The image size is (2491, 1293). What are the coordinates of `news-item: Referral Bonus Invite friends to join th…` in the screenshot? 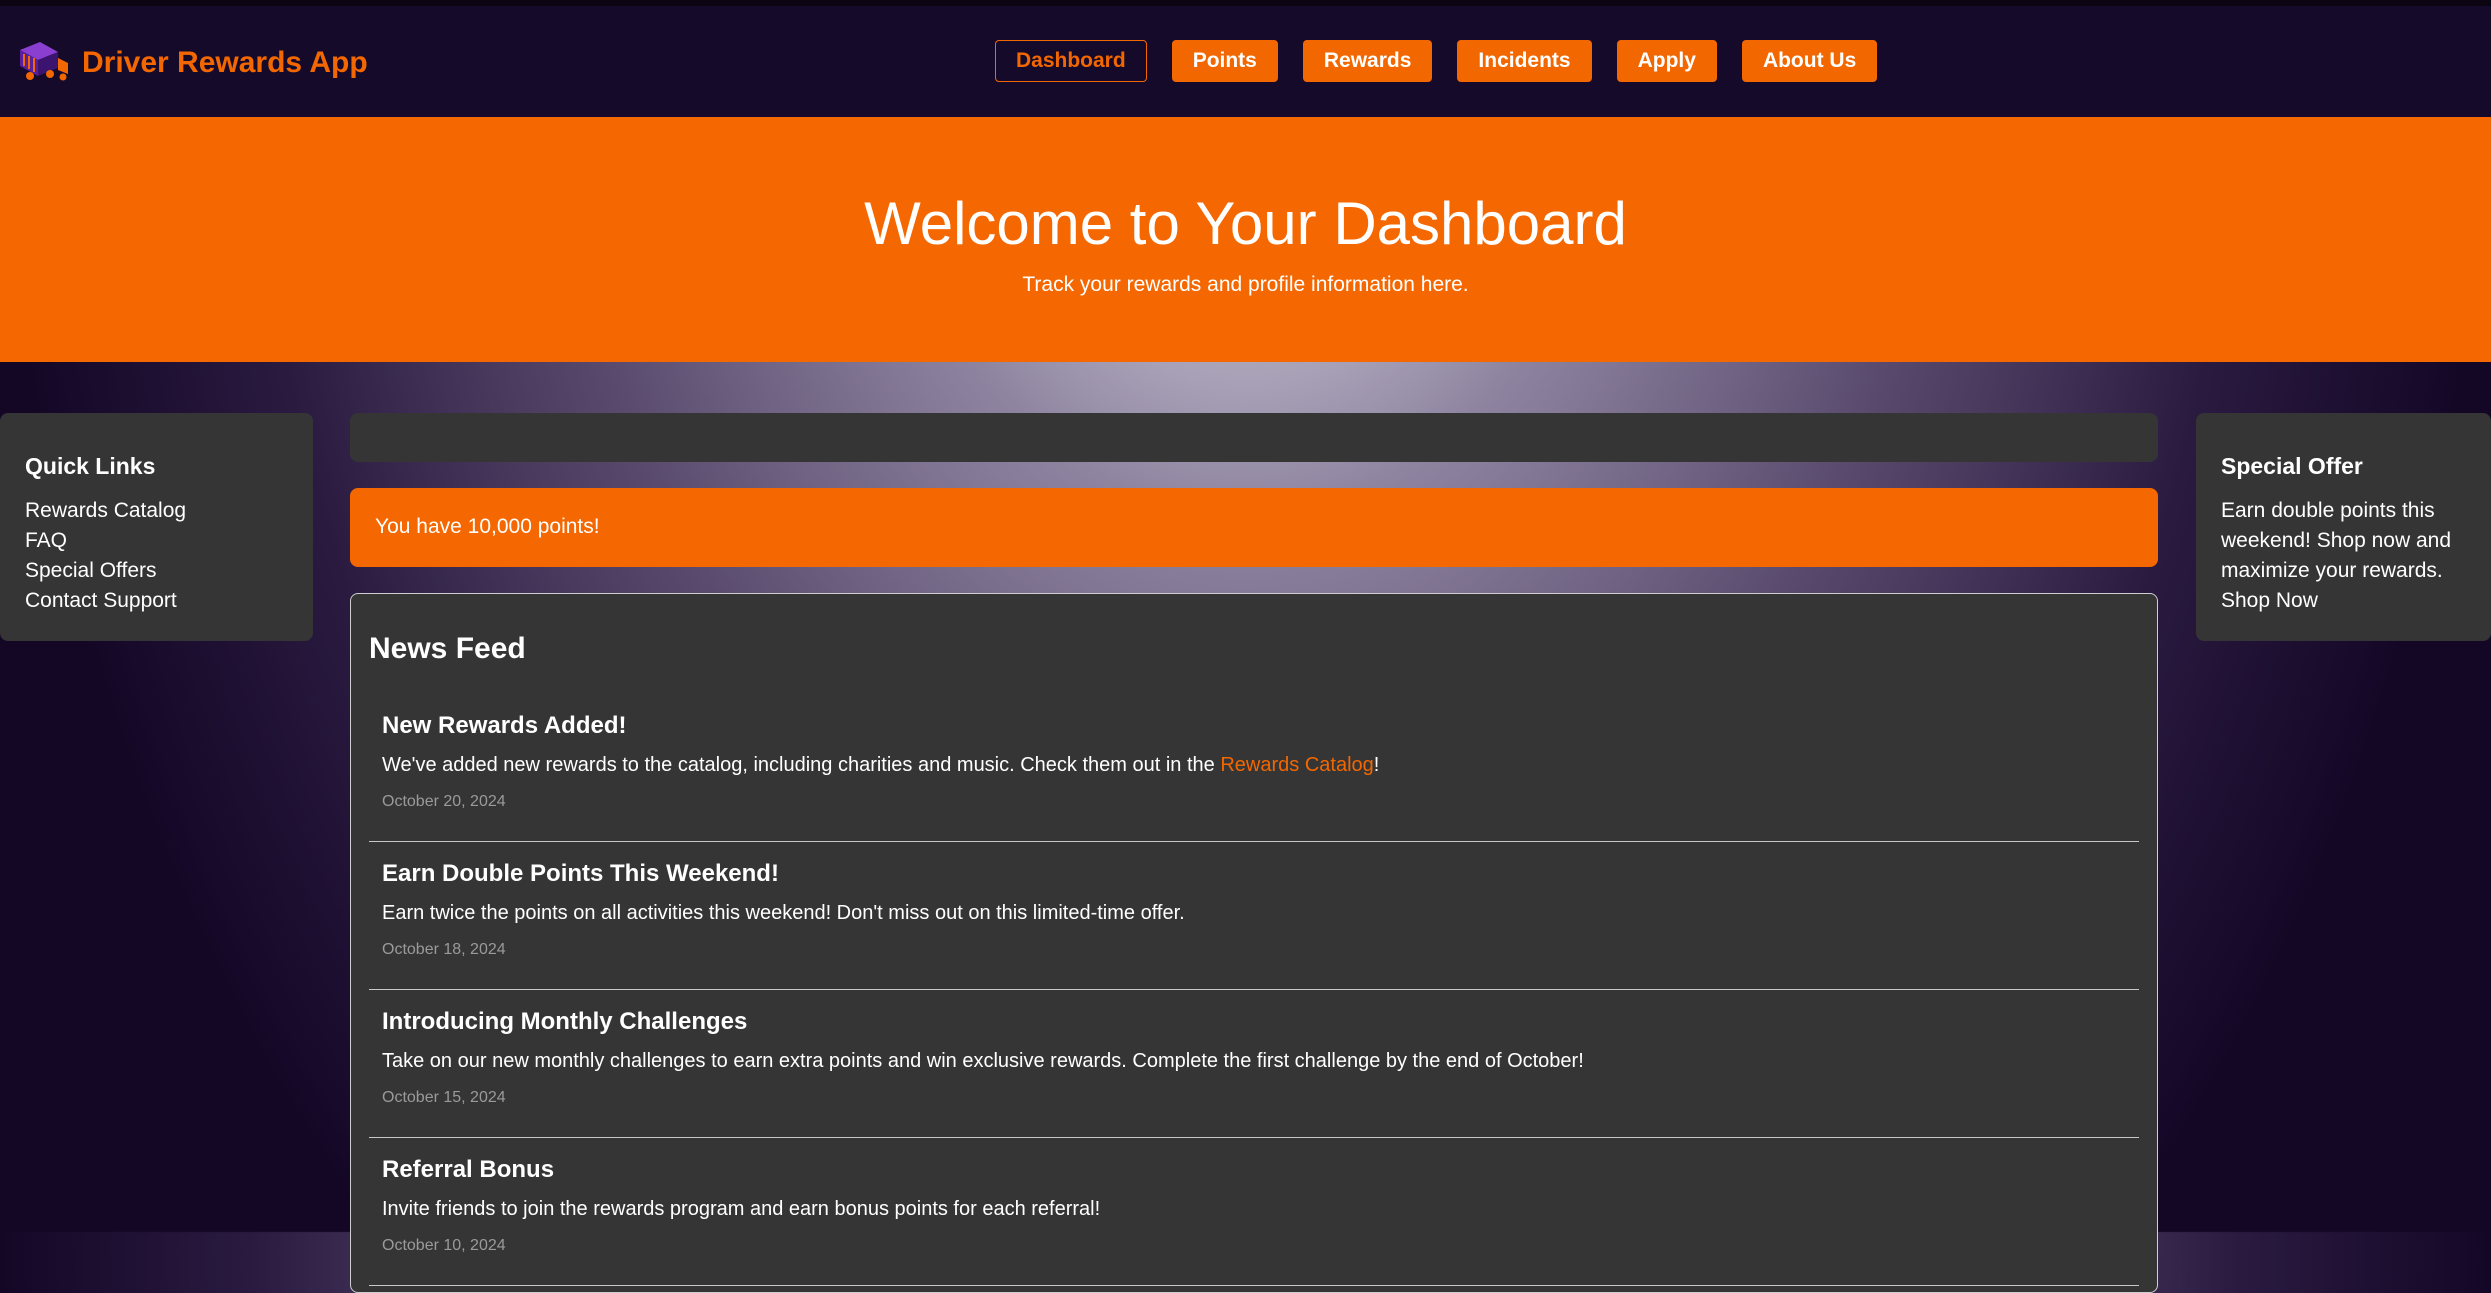 It's located at (1254, 1212).